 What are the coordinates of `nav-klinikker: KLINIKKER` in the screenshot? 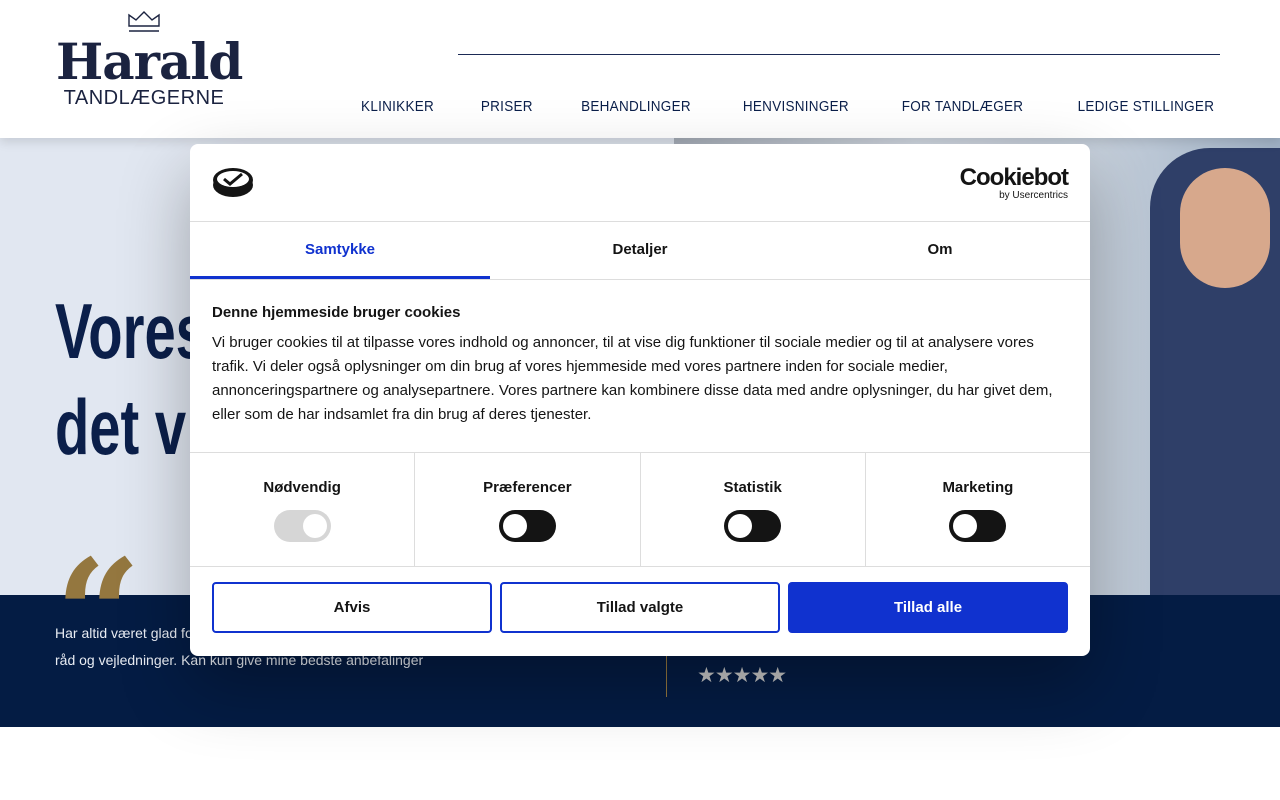 It's located at (397, 106).